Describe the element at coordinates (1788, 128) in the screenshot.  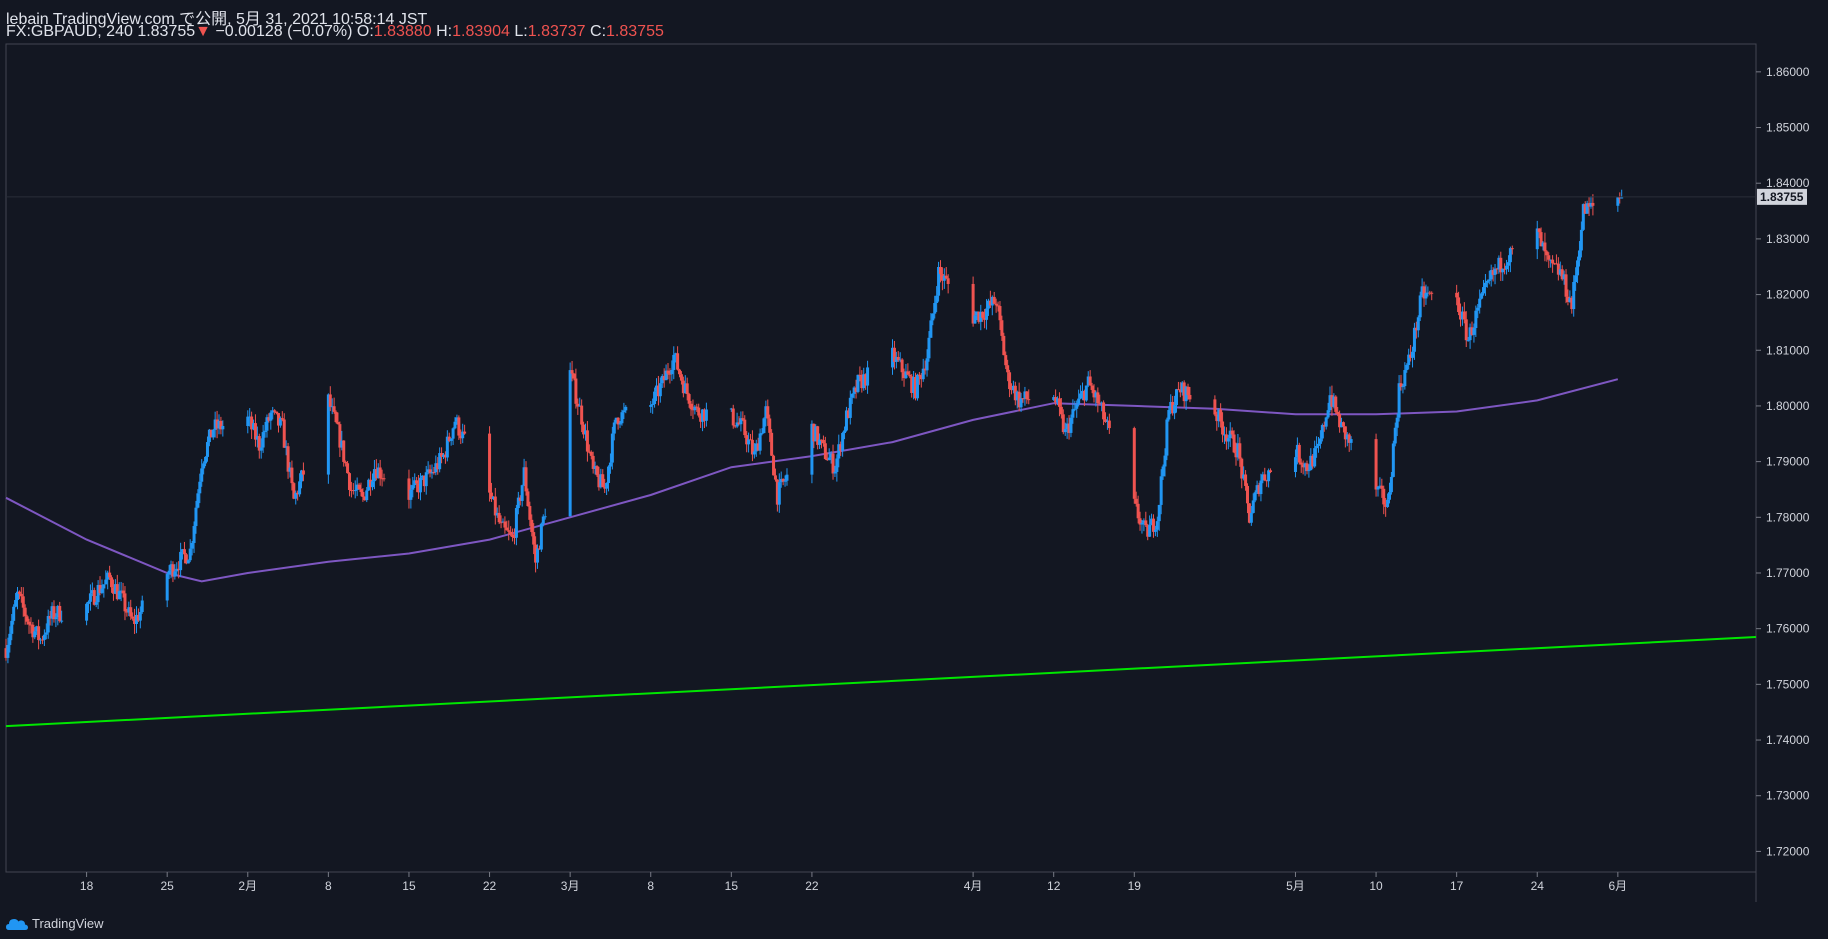
I see `y-tick-label: 1.85000` at that location.